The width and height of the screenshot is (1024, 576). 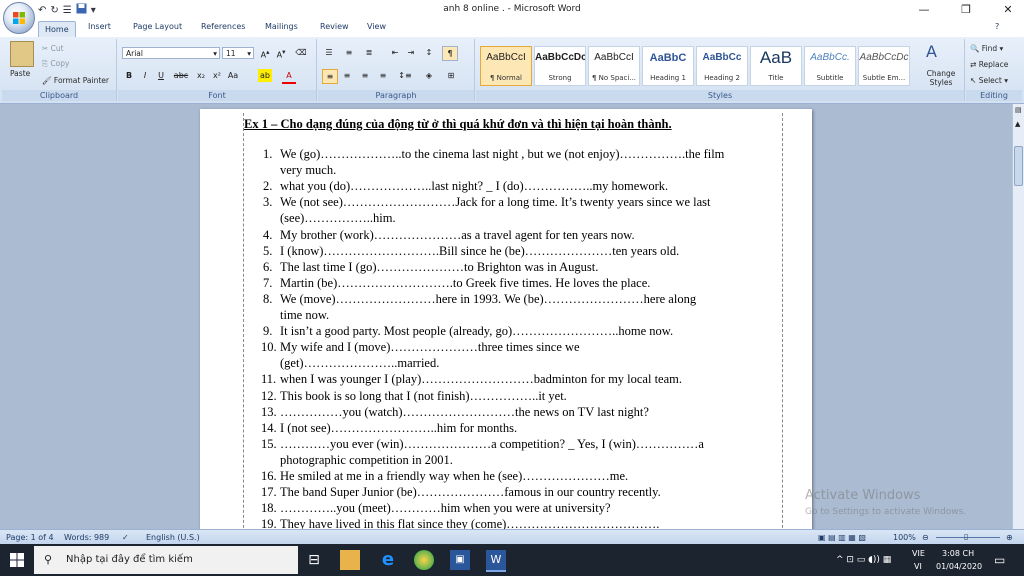 I want to click on format-painter-button: 🖌 Format Painter, so click(x=75, y=80).